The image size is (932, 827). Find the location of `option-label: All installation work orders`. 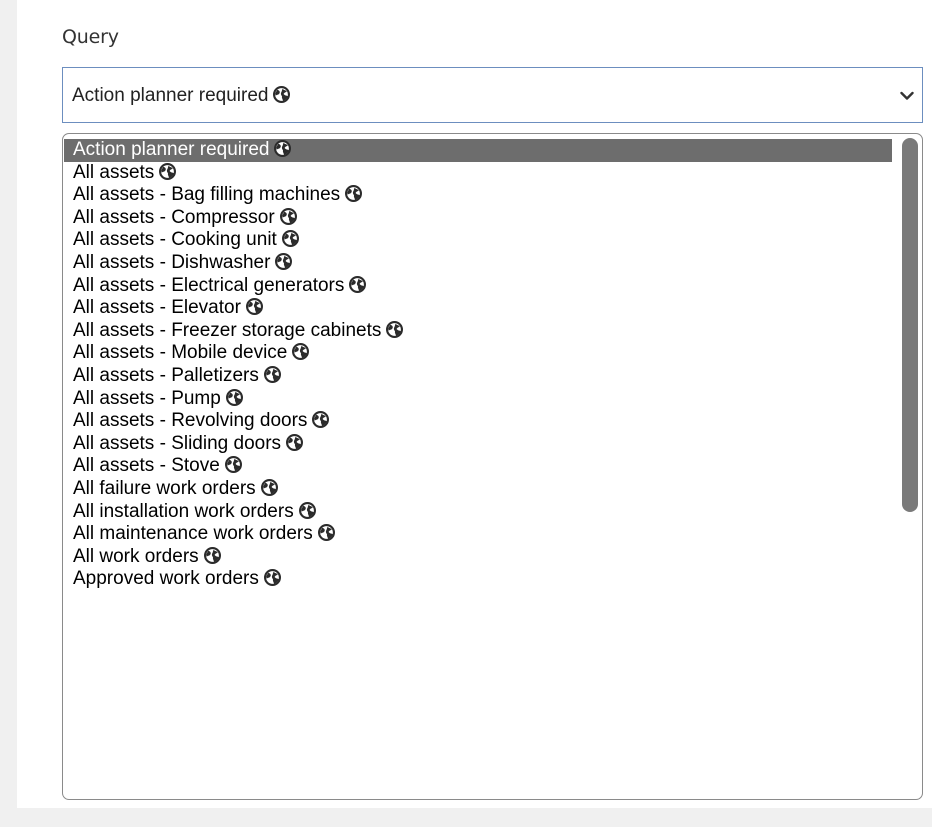

option-label: All installation work orders is located at coordinates (183, 511).